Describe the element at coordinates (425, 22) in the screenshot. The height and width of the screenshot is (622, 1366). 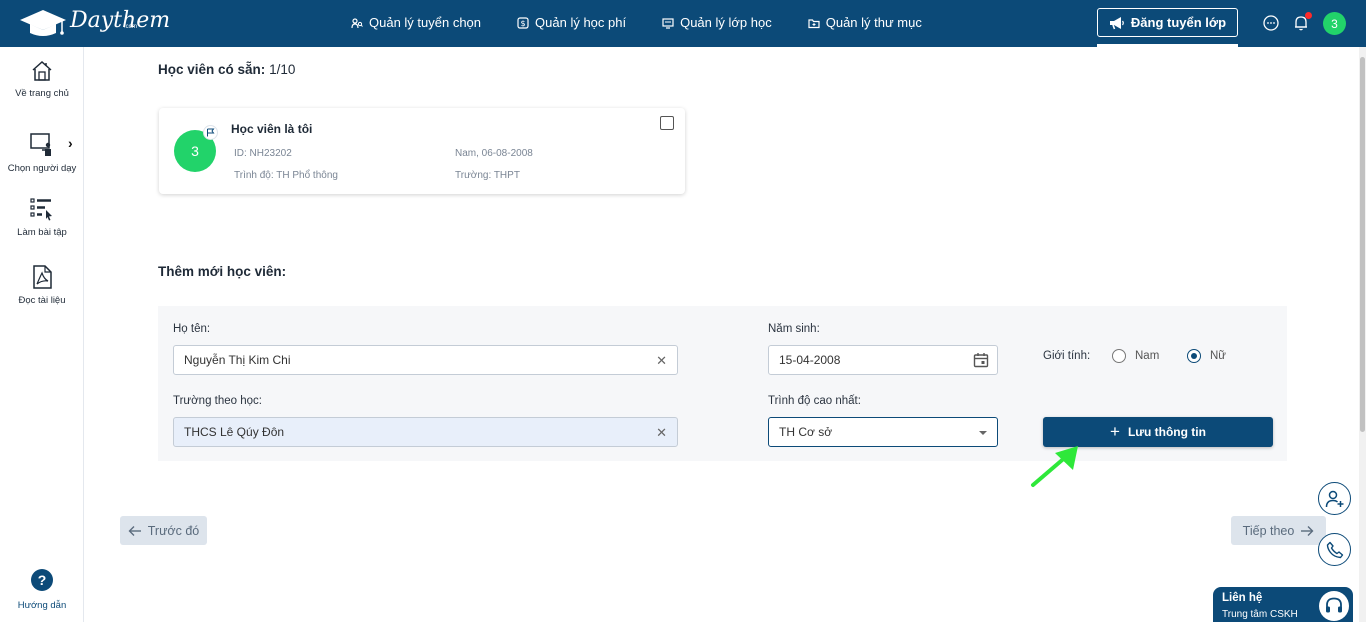
I see `nav-item-label: Quản lý tuyển chọn` at that location.